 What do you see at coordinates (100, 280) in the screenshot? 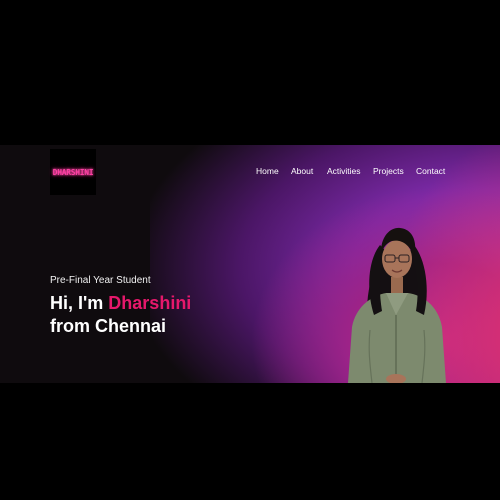
I see `hero-subtitle: Pre-Final Year Student` at bounding box center [100, 280].